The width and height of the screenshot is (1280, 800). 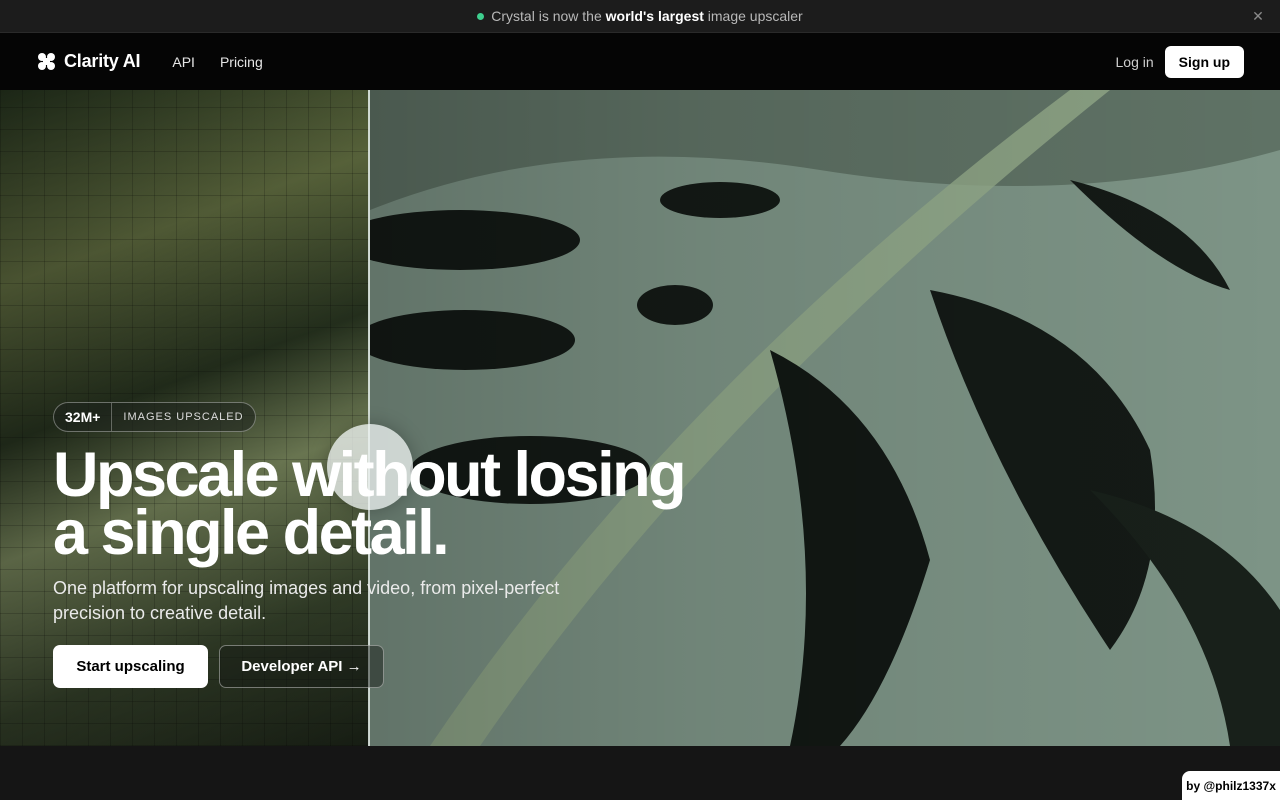 I want to click on nav-actions: Log in Sign up, so click(x=1180, y=61).